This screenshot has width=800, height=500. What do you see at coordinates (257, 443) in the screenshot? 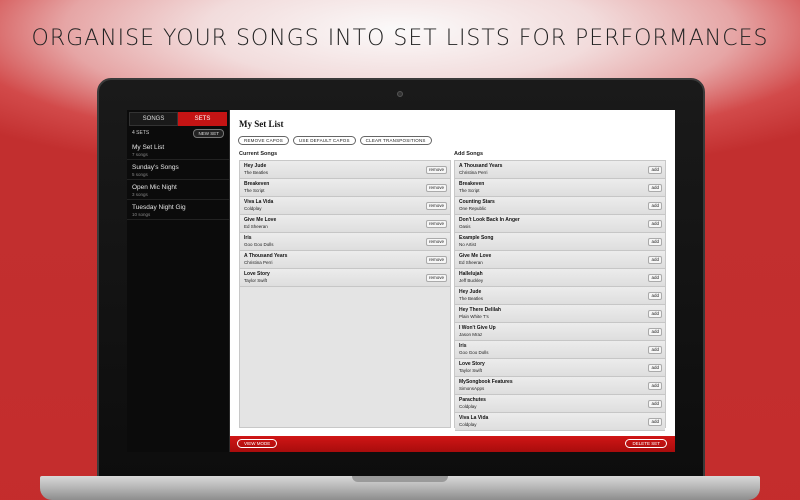
I see `view-mode-button: VIEW MODE` at bounding box center [257, 443].